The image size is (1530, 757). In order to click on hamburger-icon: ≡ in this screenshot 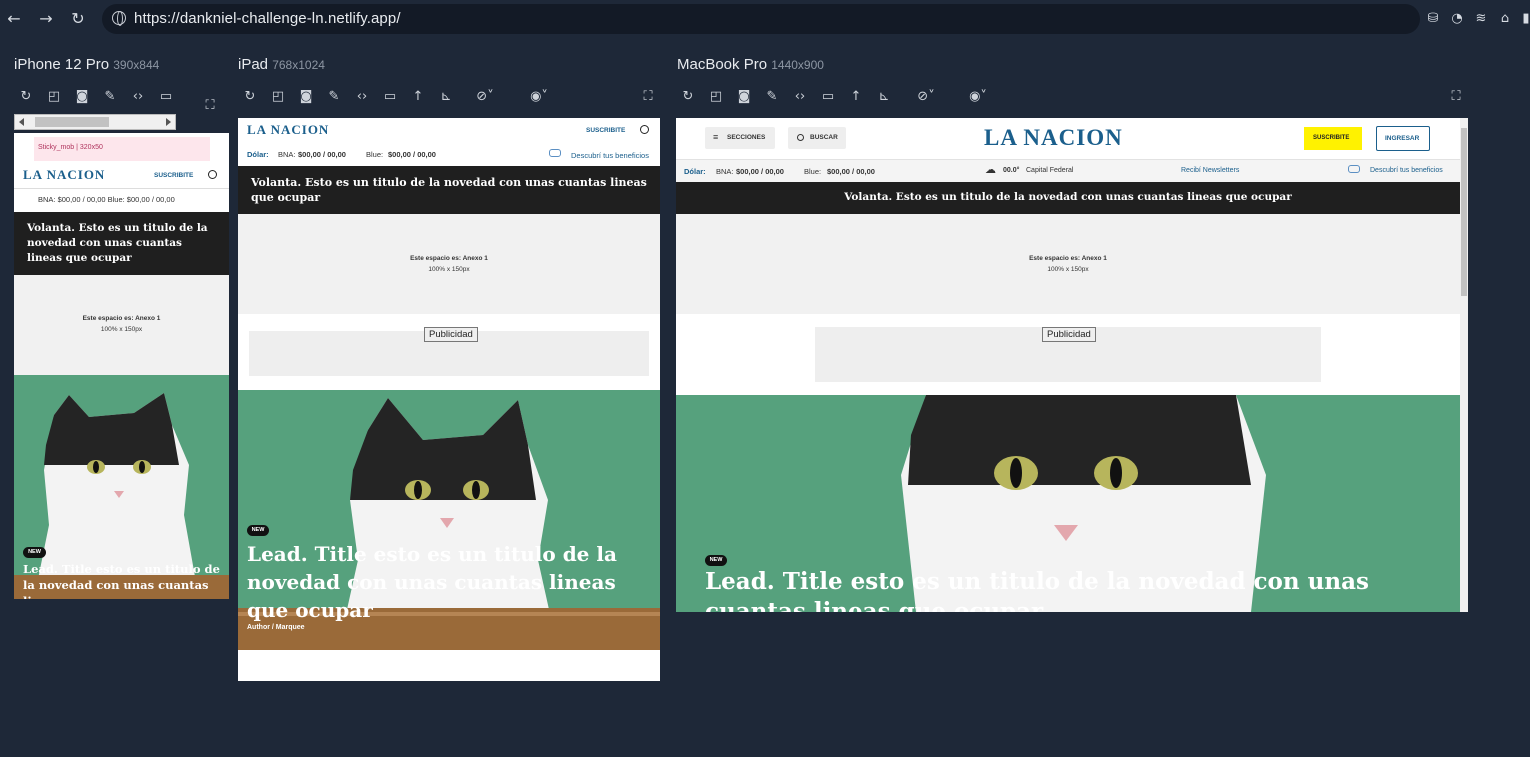, I will do `click(716, 137)`.